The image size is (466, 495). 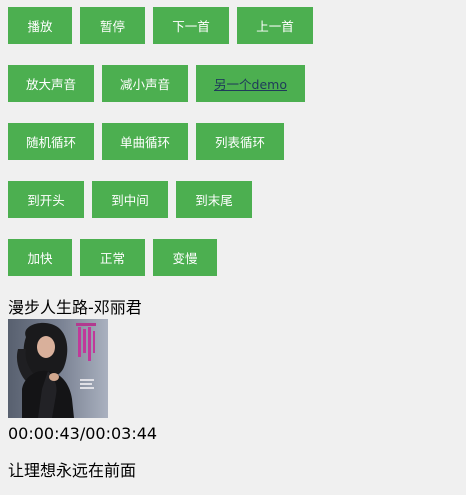 I want to click on volume-controls-row: 放大声音 减小声音 另一个demo, so click(x=156, y=83).